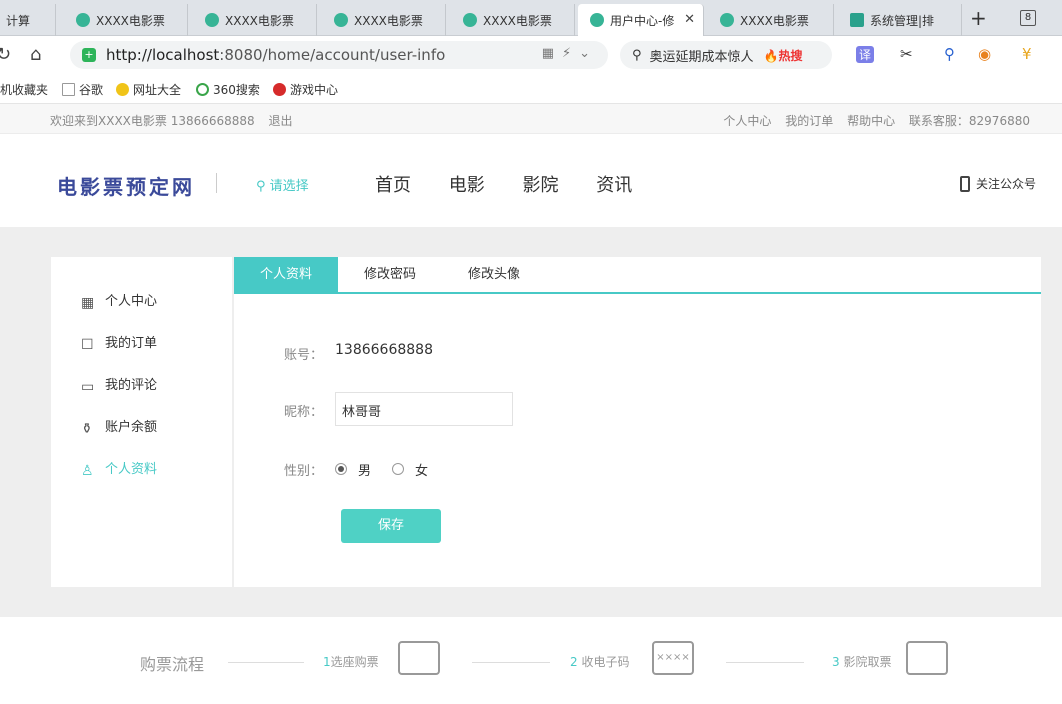 Image resolution: width=1062 pixels, height=704 pixels. Describe the element at coordinates (984, 54) in the screenshot. I see `gamepad-icon: ◉` at that location.